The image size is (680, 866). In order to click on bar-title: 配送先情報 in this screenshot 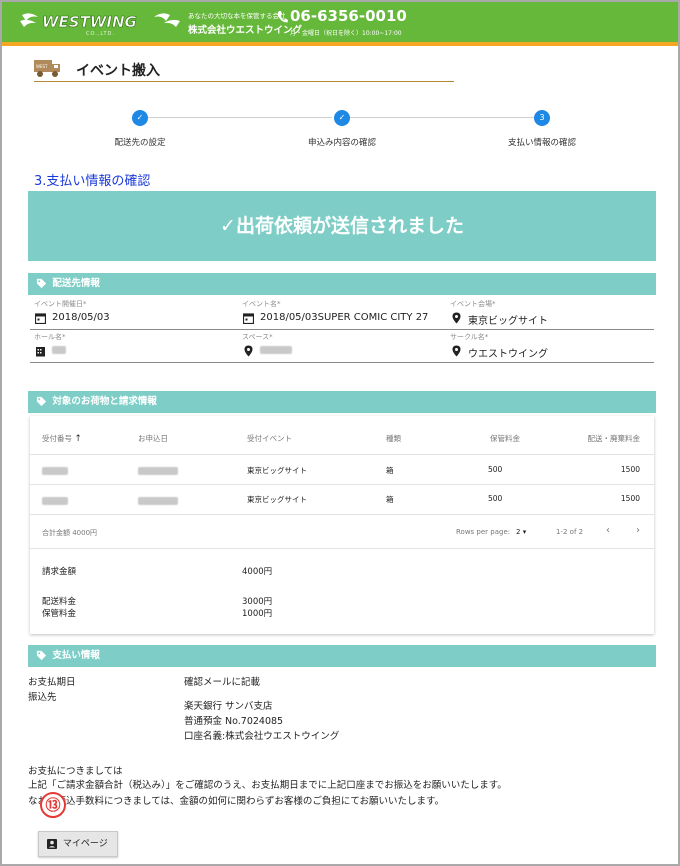, I will do `click(76, 283)`.